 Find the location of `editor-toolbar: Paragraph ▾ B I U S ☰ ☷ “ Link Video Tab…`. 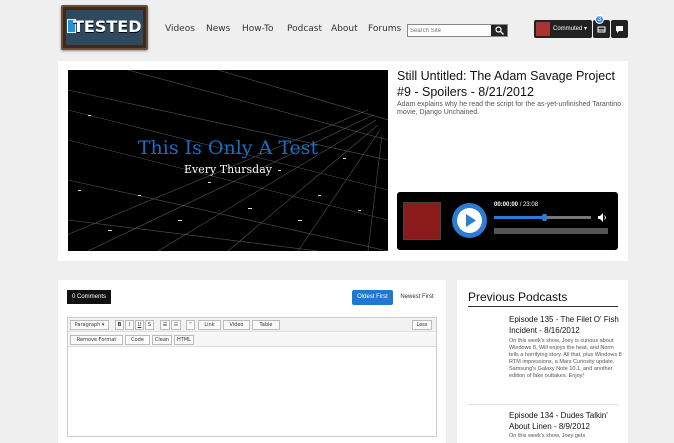

editor-toolbar: Paragraph ▾ B I U S ☰ ☷ “ Link Video Tab… is located at coordinates (252, 325).